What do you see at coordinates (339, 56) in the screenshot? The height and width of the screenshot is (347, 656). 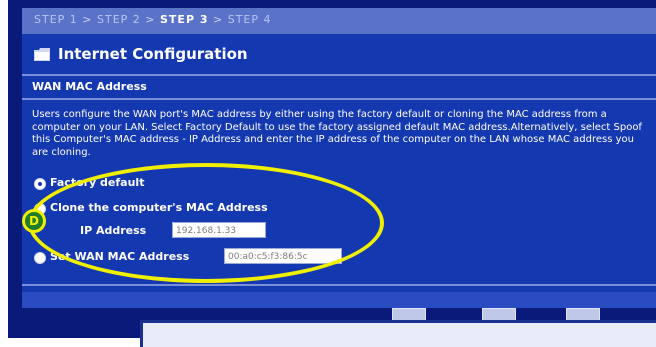 I see `page-title-bar: Internet Configuration` at bounding box center [339, 56].